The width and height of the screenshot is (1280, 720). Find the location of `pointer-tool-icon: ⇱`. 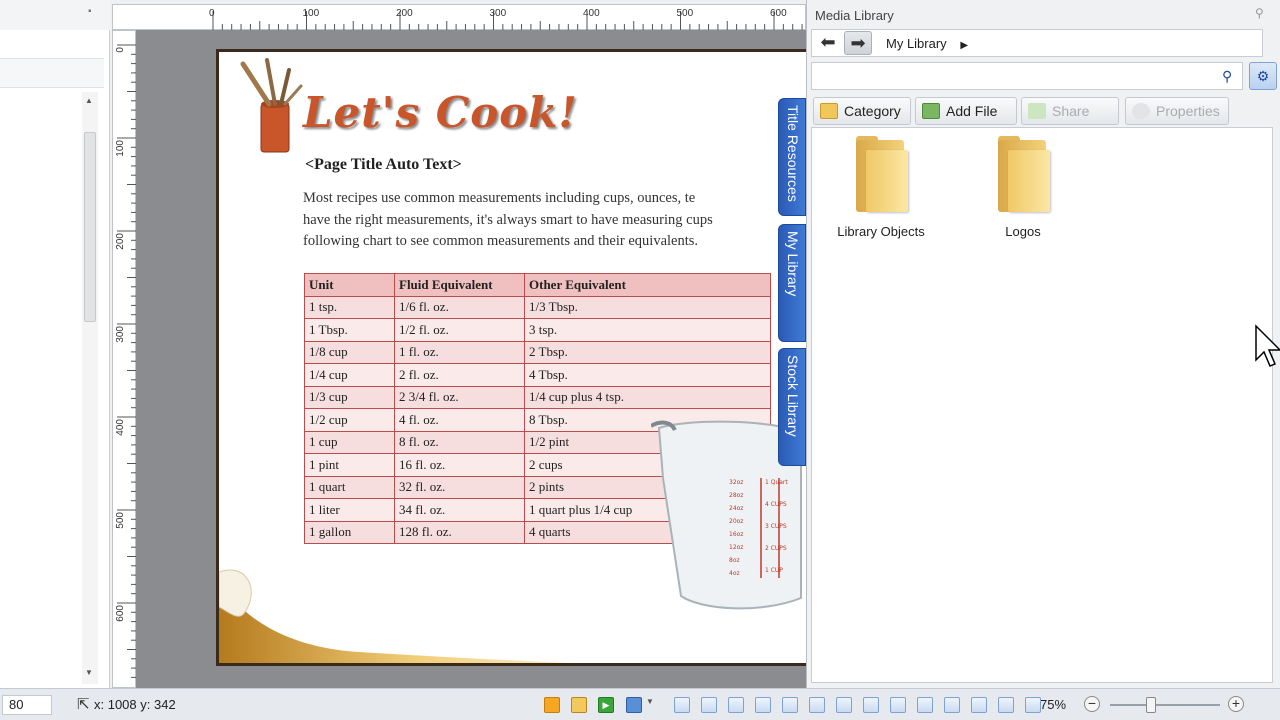

pointer-tool-icon: ⇱ is located at coordinates (83, 704).